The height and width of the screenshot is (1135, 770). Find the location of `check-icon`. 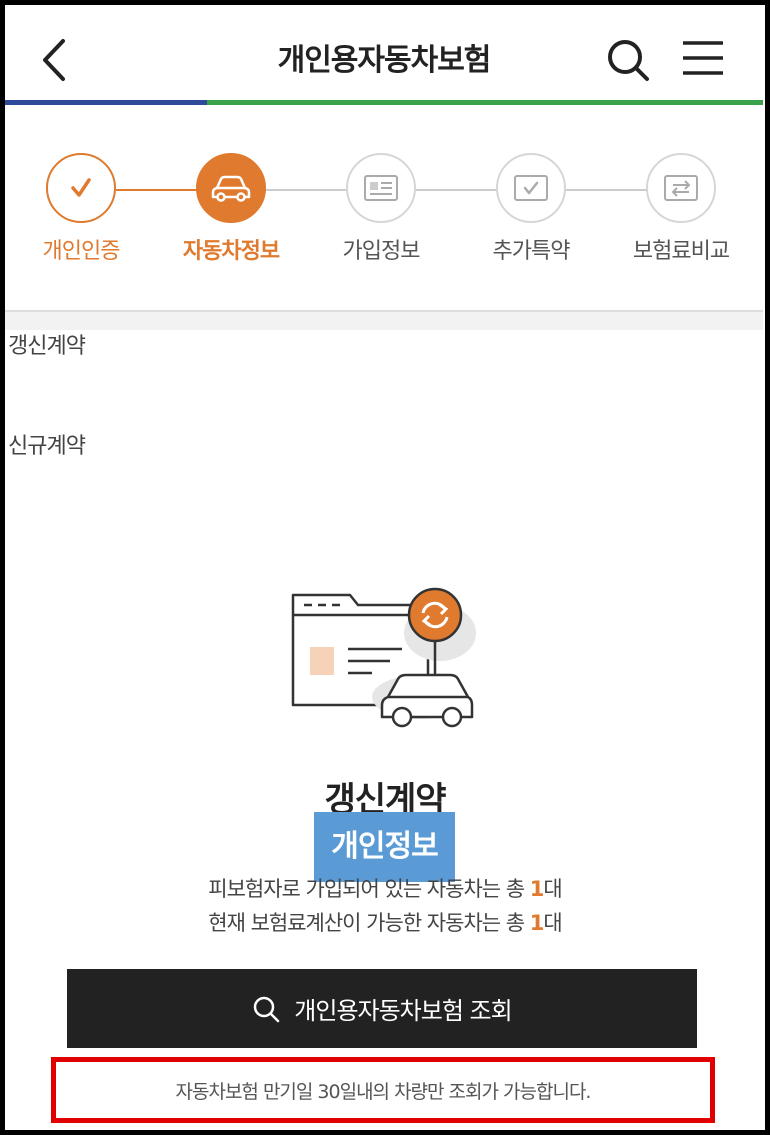

check-icon is located at coordinates (81, 187).